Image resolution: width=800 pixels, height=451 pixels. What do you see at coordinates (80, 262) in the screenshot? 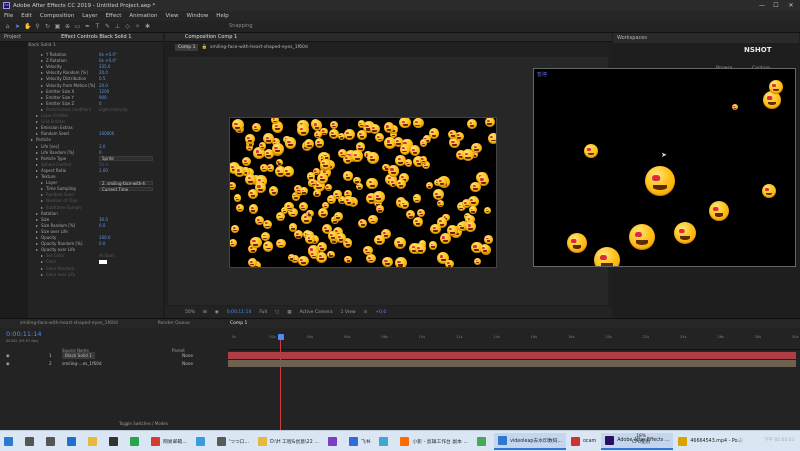
I see `effect-property-row: Color ▸` at bounding box center [80, 262].